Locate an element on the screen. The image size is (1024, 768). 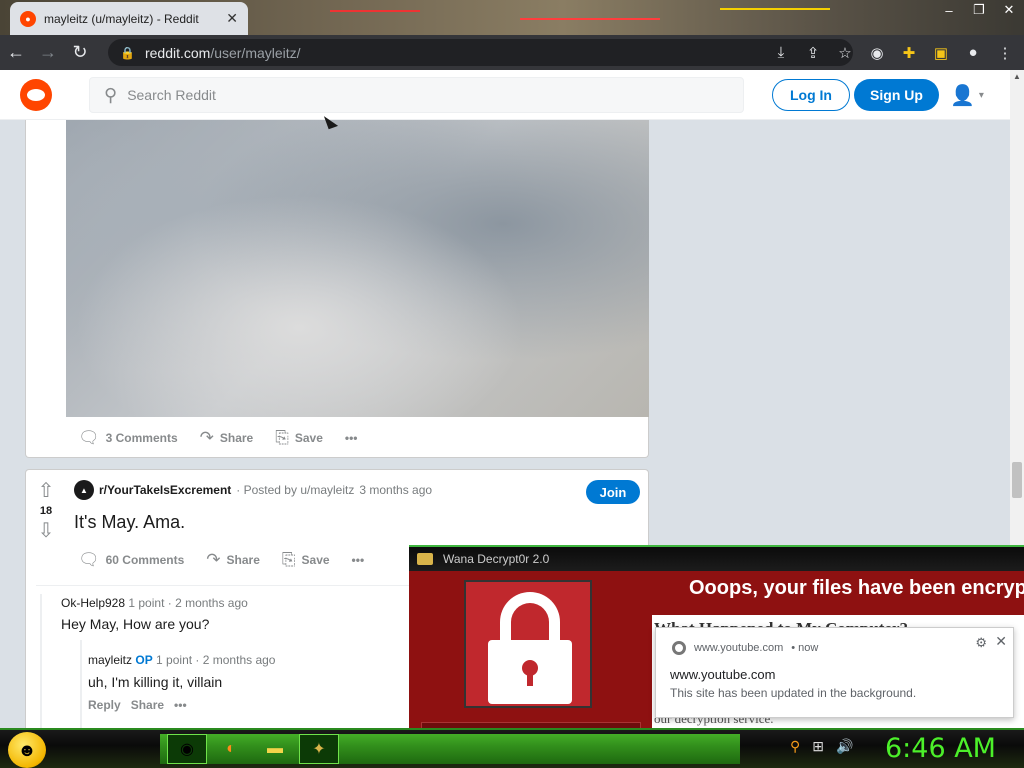
browser-tab: ● mayleitz (u/mayleitz) - Reddit ✕ is located at coordinates (129, 18).